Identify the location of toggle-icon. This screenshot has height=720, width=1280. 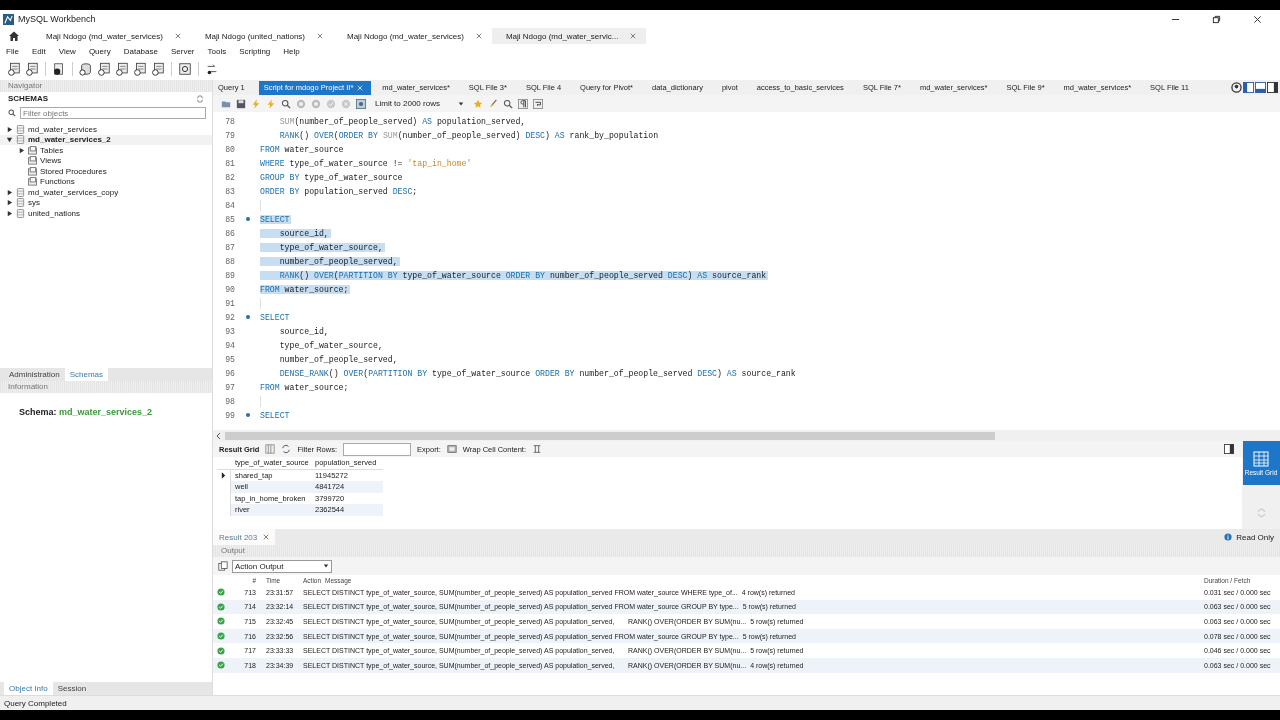
(361, 103).